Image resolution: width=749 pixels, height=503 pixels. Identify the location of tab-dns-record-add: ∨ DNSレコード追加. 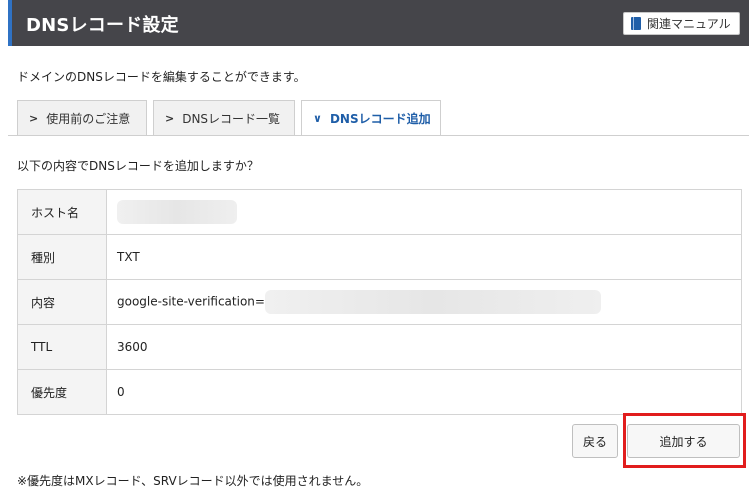
(371, 118).